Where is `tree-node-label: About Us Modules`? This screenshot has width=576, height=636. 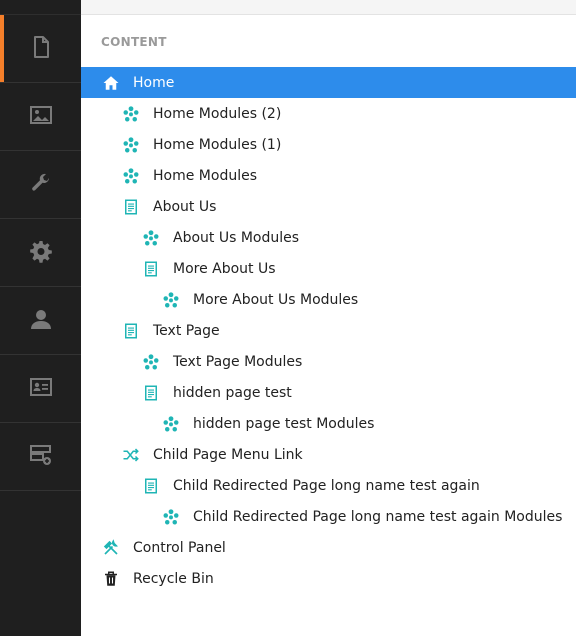 tree-node-label: About Us Modules is located at coordinates (236, 237).